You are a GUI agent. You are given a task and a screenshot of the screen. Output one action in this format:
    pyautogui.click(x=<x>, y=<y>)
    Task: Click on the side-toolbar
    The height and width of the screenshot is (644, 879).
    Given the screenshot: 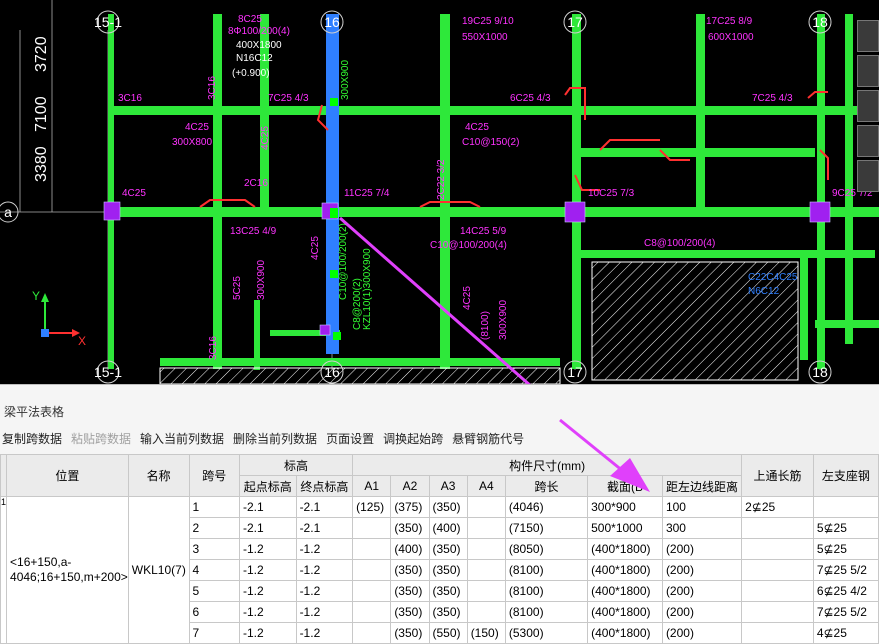 What is the action you would take?
    pyautogui.click(x=868, y=107)
    